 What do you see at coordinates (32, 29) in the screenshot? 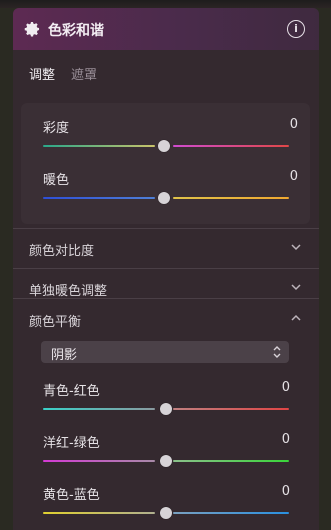
I see `gear-icon` at bounding box center [32, 29].